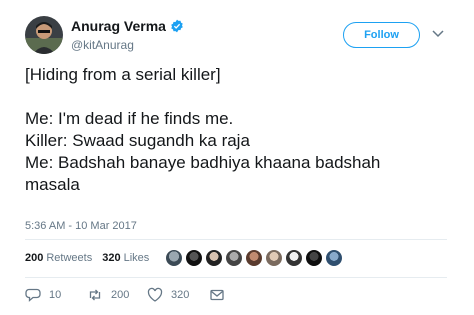  I want to click on author-name: Anurag Verma, so click(118, 26).